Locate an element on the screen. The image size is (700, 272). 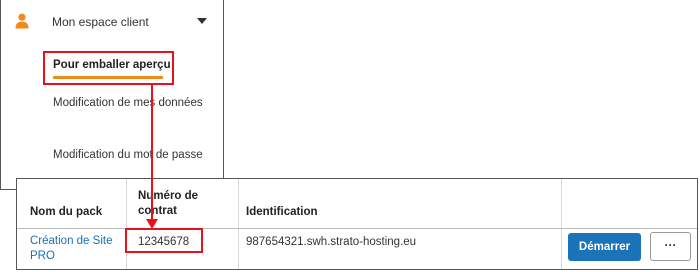
account-menu-title: Mon espace client is located at coordinates (100, 22).